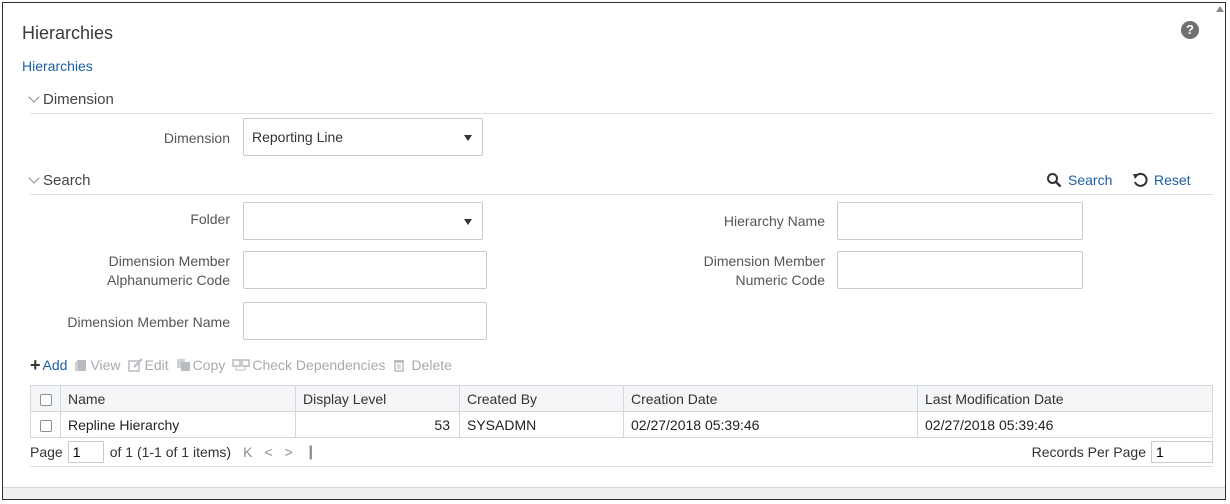 This screenshot has width=1230, height=504. What do you see at coordinates (399, 366) in the screenshot?
I see `trash-icon` at bounding box center [399, 366].